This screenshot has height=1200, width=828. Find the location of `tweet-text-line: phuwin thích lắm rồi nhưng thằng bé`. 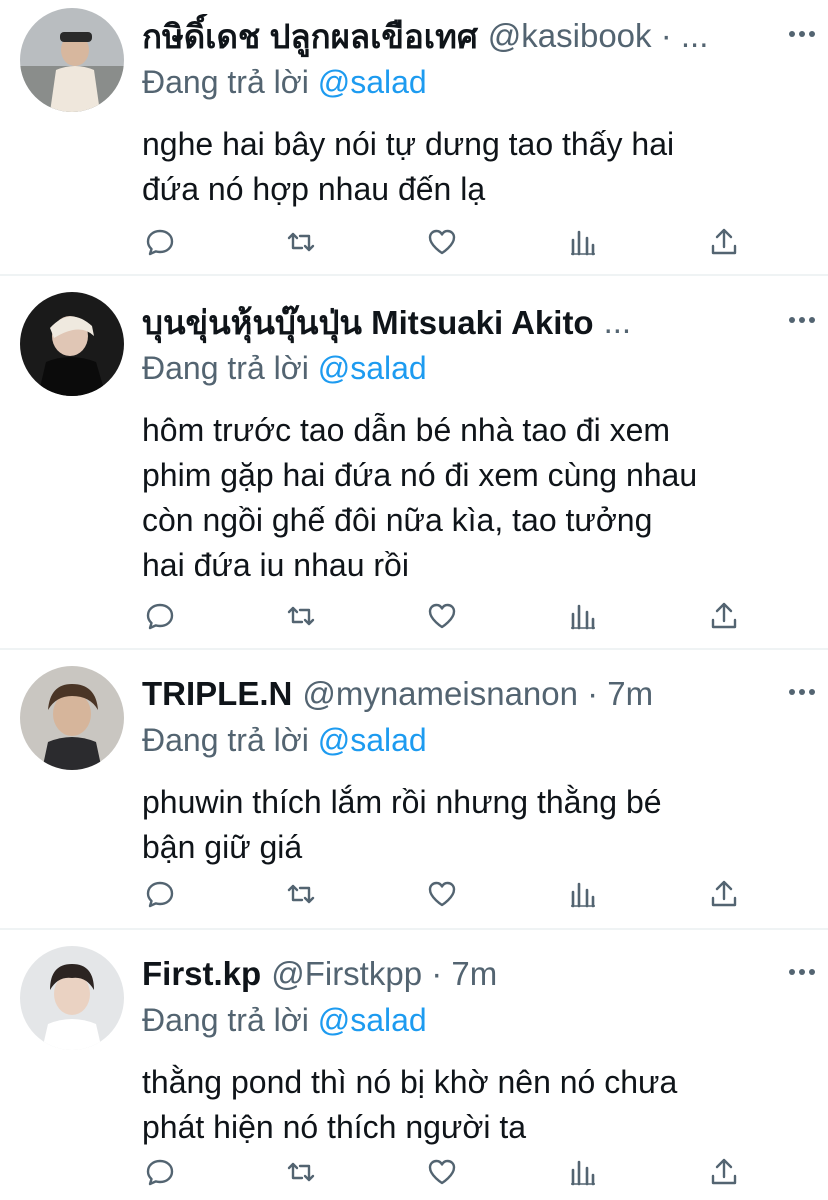

tweet-text-line: phuwin thích lắm rồi nhưng thằng bé is located at coordinates (402, 802).